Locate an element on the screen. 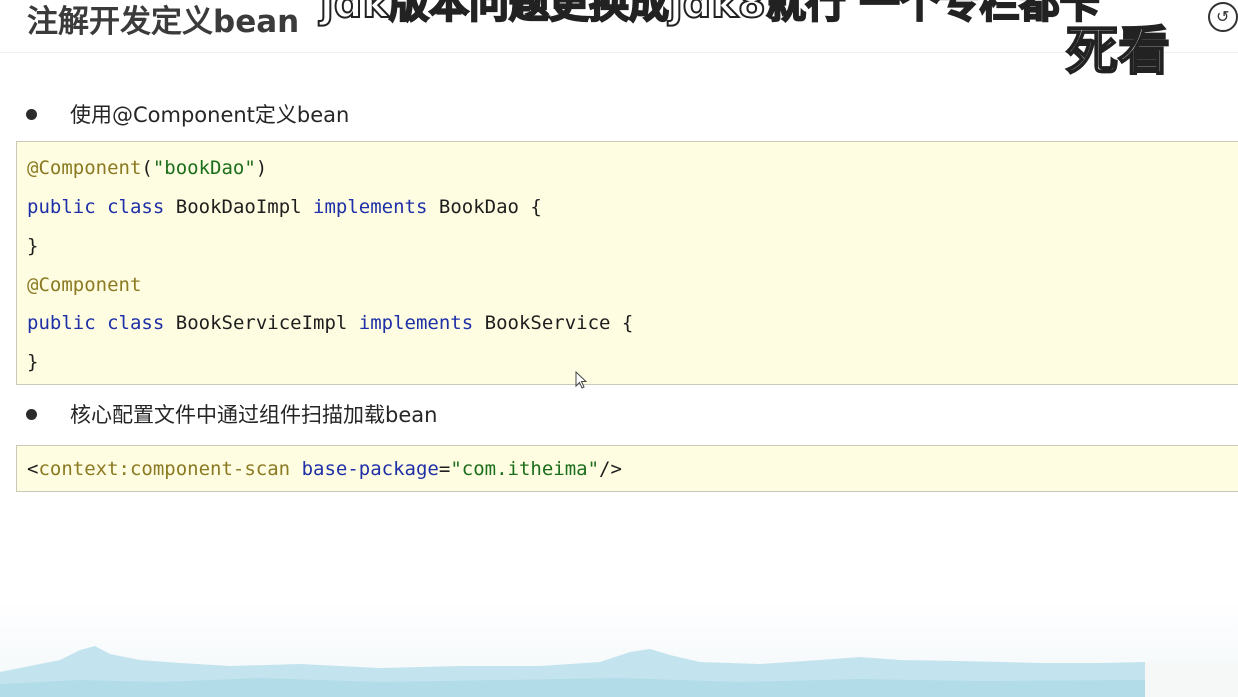 Image resolution: width=1238 pixels, height=697 pixels. history-icon: ↺ is located at coordinates (1223, 17).